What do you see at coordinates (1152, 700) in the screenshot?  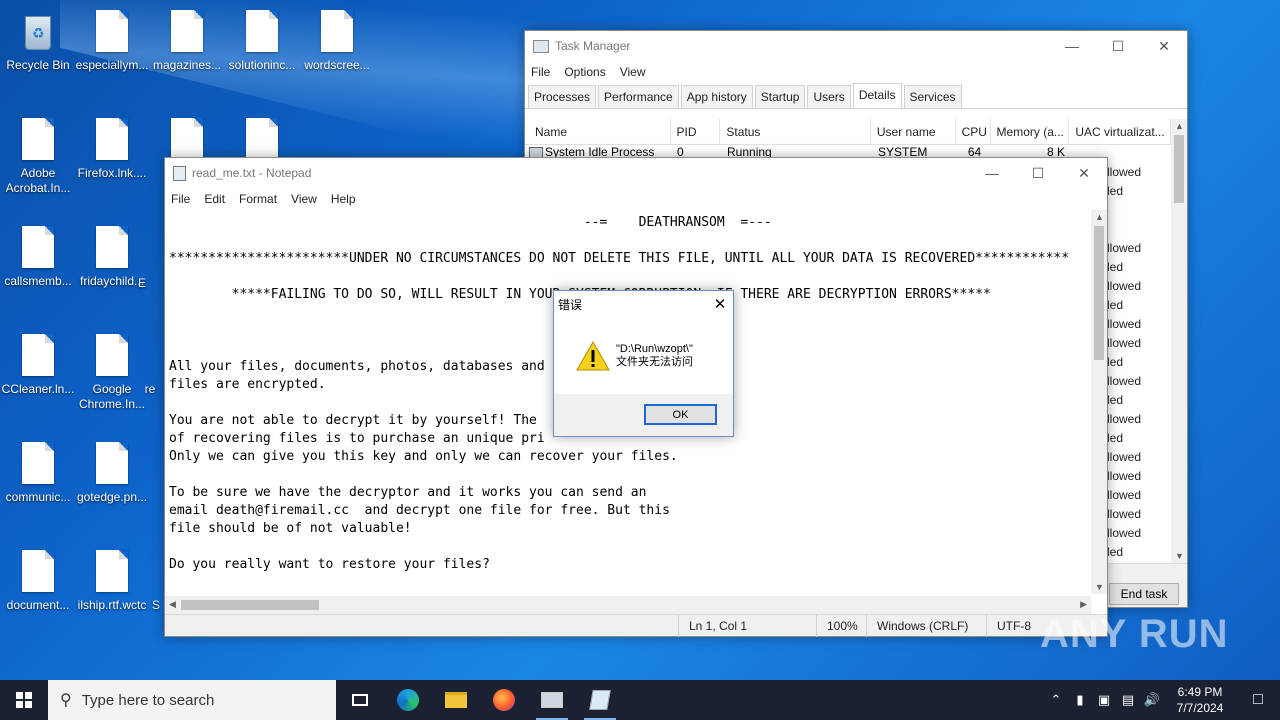 I see `volume-icon: 🔊` at bounding box center [1152, 700].